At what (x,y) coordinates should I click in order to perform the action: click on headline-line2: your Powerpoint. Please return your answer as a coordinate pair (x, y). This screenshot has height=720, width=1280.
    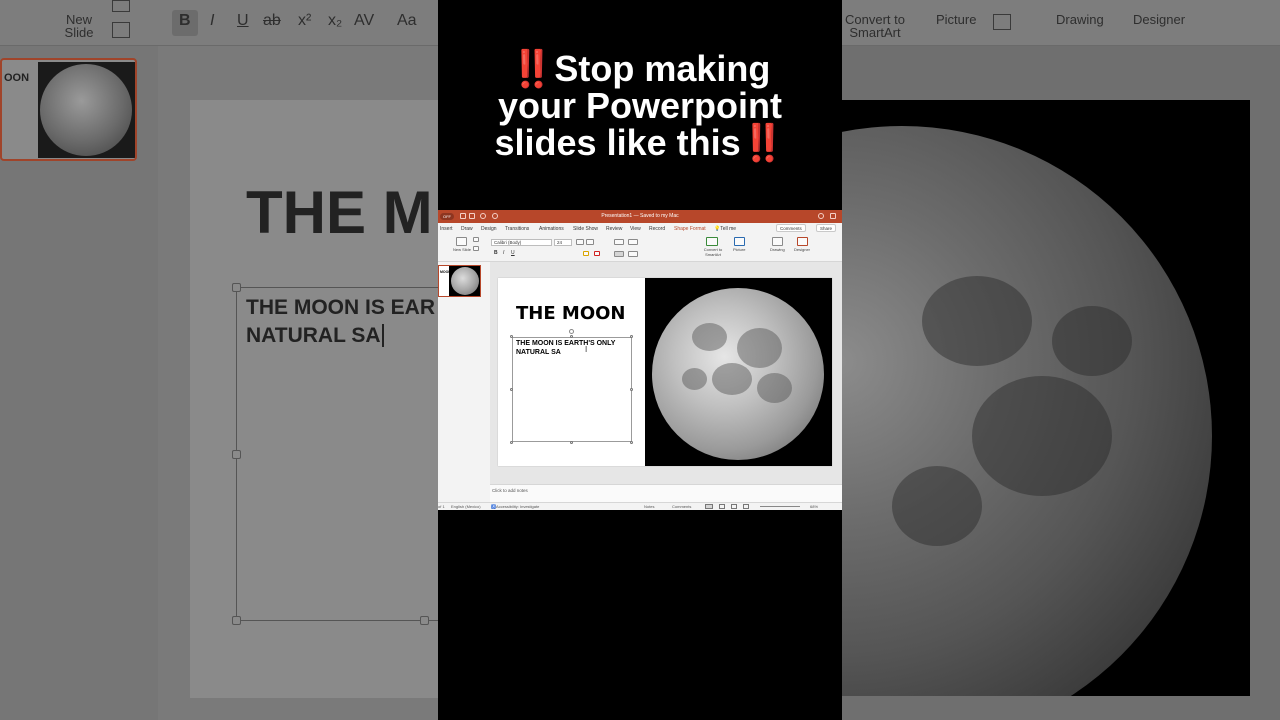
    Looking at the image, I should click on (639, 105).